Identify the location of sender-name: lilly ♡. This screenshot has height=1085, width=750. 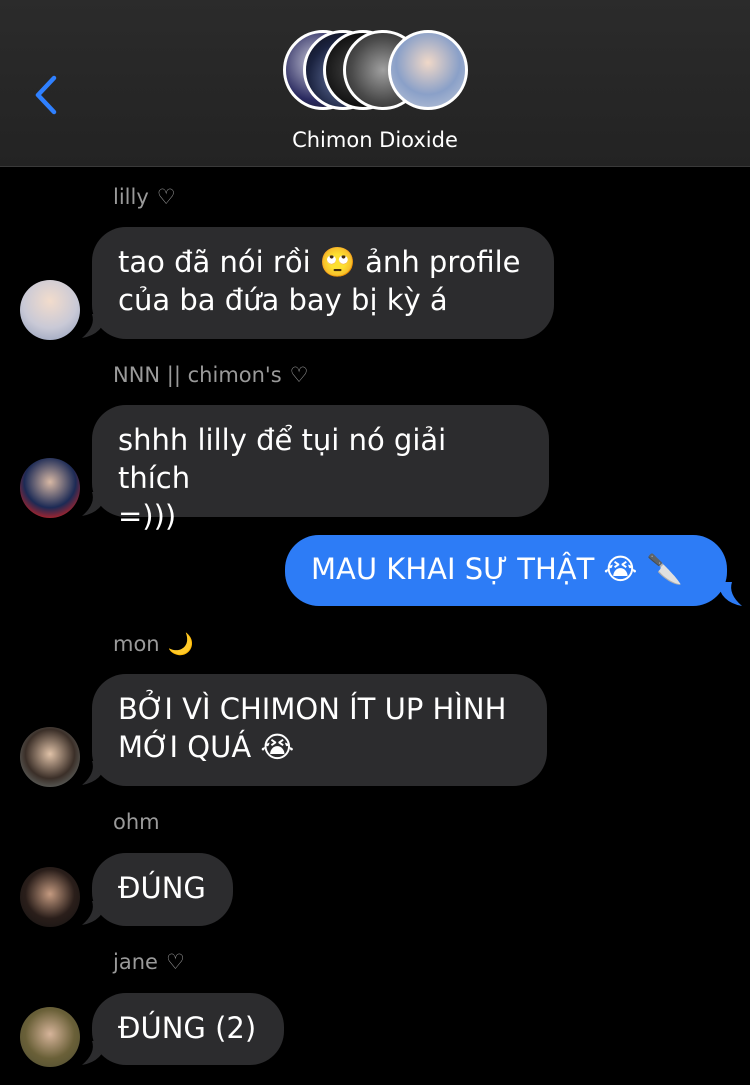
(144, 197).